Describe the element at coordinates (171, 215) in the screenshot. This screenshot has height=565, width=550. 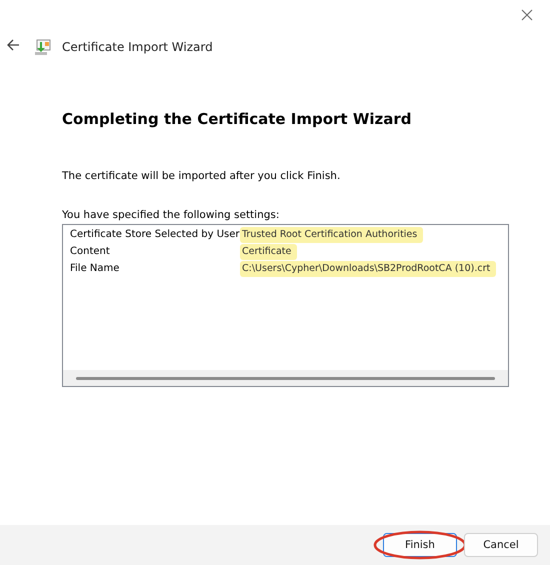
I see `settings-label: You have specified the following settings:` at that location.